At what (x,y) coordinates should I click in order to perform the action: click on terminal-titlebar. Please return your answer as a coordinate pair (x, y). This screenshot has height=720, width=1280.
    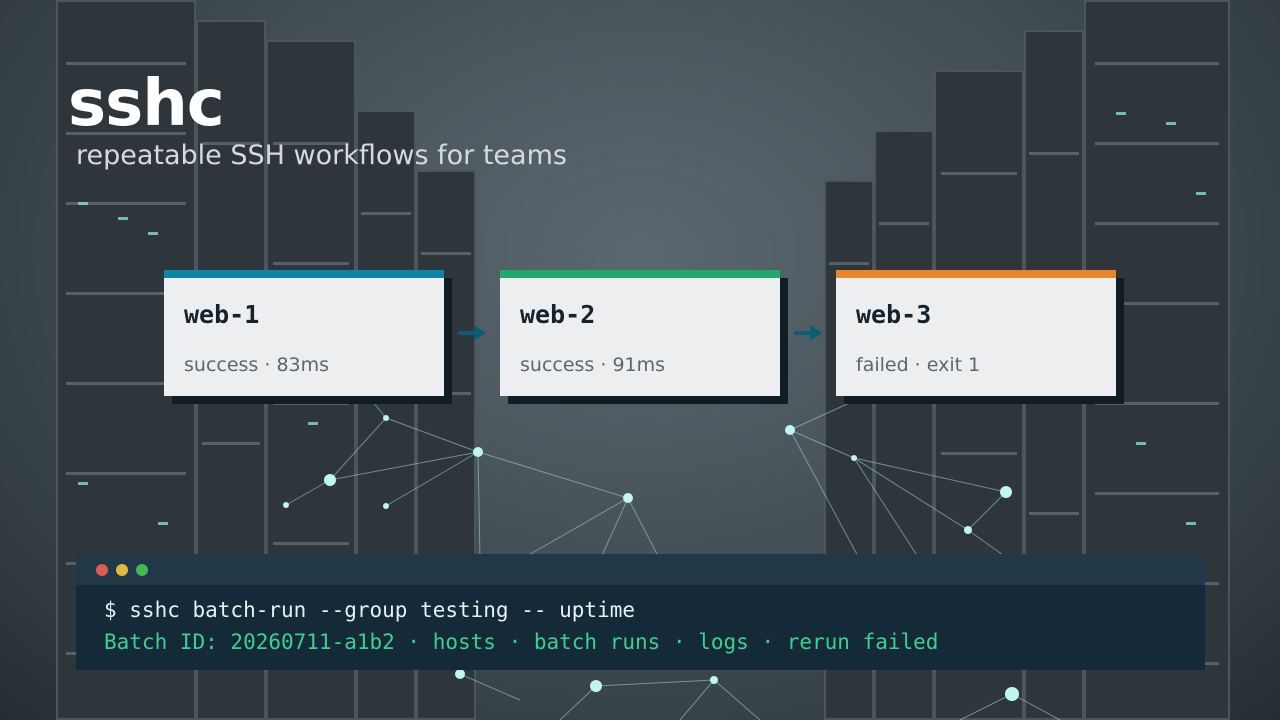
    Looking at the image, I should click on (640, 569).